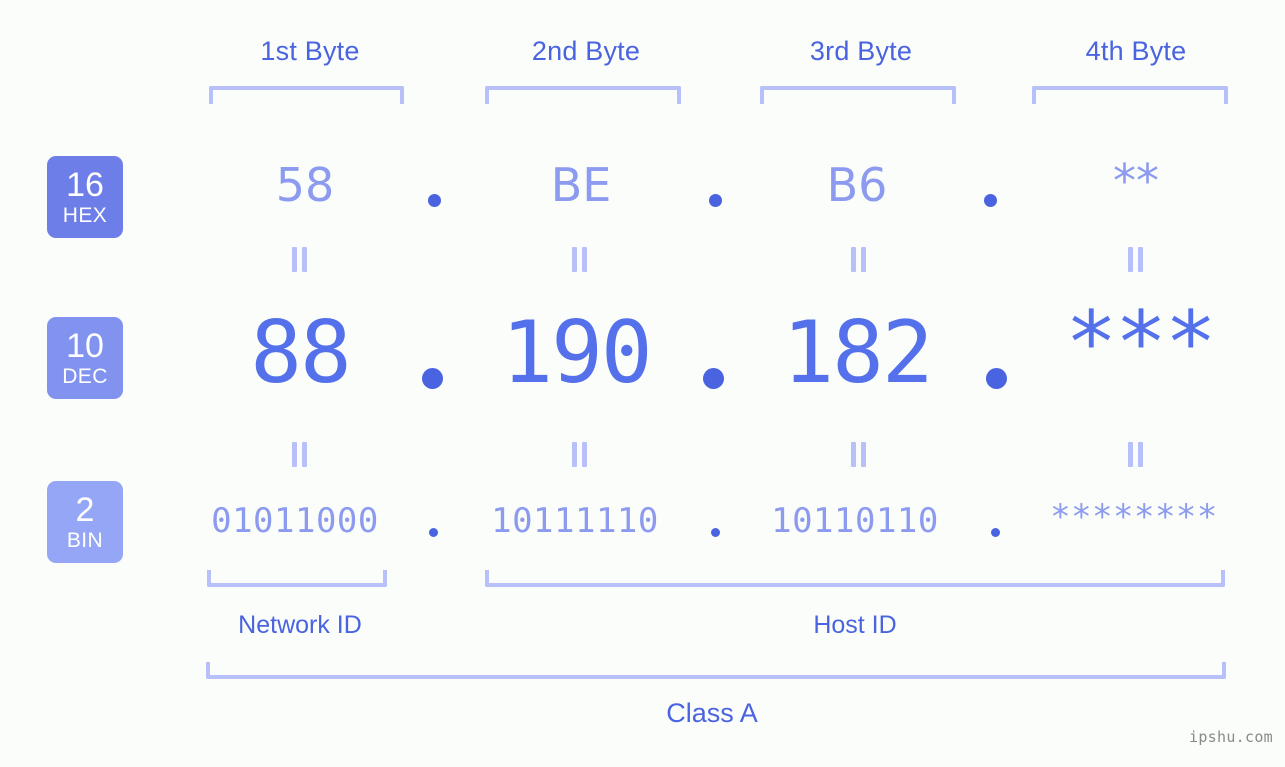 This screenshot has height=767, width=1285. Describe the element at coordinates (581, 185) in the screenshot. I see `hex-byte-2: BE` at that location.